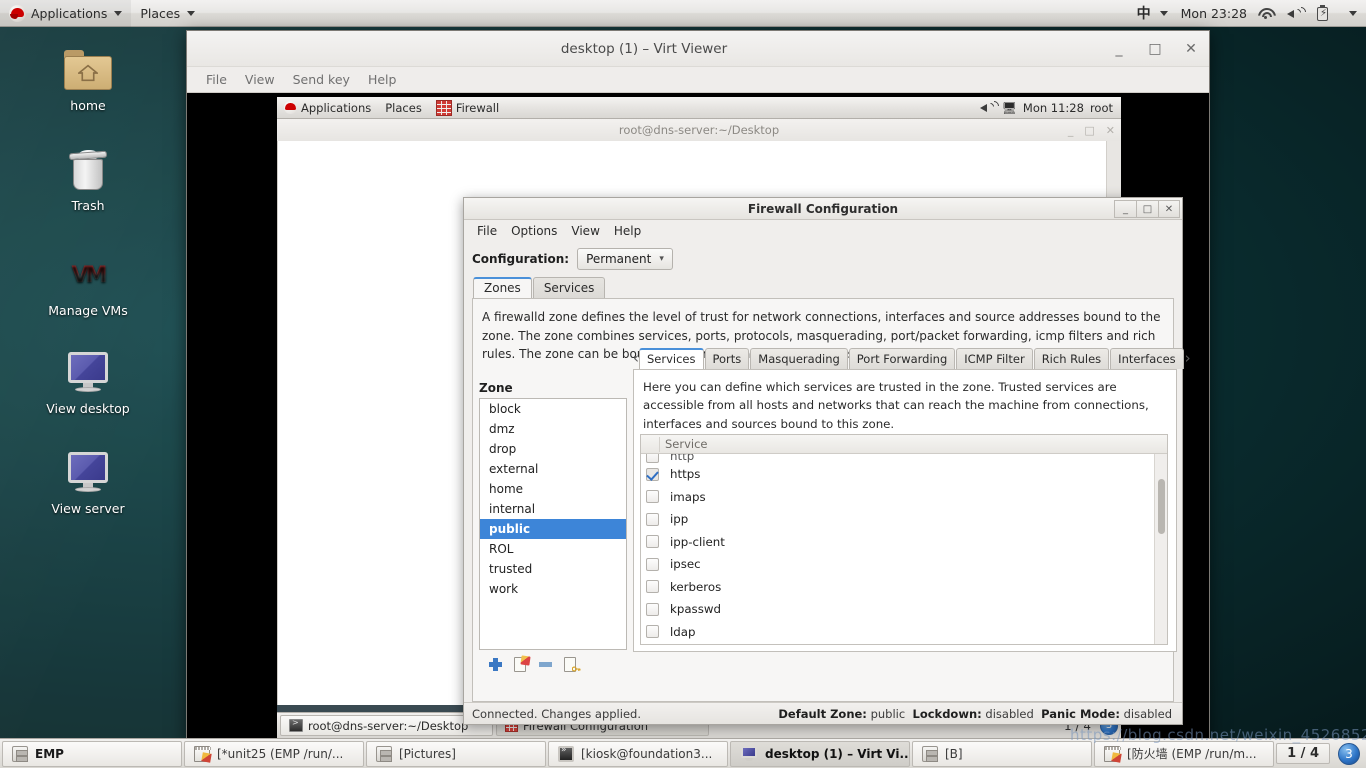  Describe the element at coordinates (699, 130) in the screenshot. I see `guest-terminal-titlebar: root@dns-server:~/Desktop _ □ ✕` at that location.